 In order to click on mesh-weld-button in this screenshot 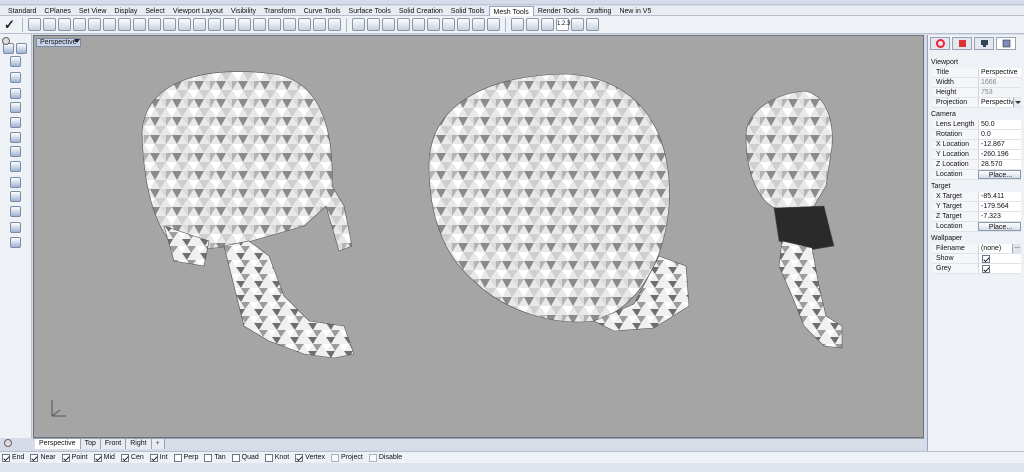, I will do `click(199, 24)`.